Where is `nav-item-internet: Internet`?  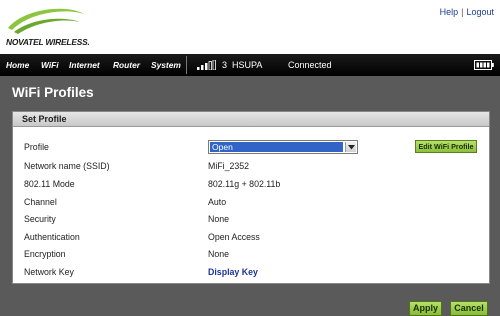 nav-item-internet: Internet is located at coordinates (84, 65).